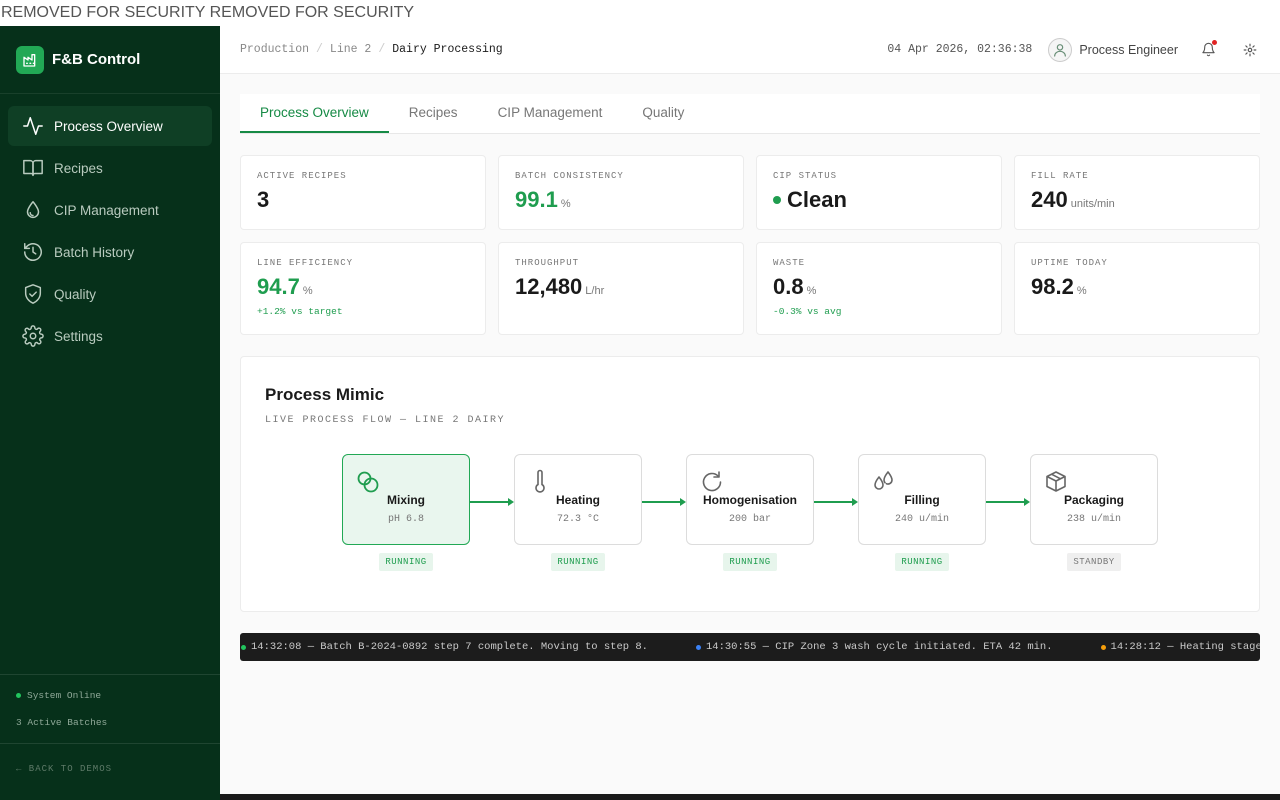 The image size is (1280, 800). I want to click on tab-process-overview: Process Overview, so click(314, 113).